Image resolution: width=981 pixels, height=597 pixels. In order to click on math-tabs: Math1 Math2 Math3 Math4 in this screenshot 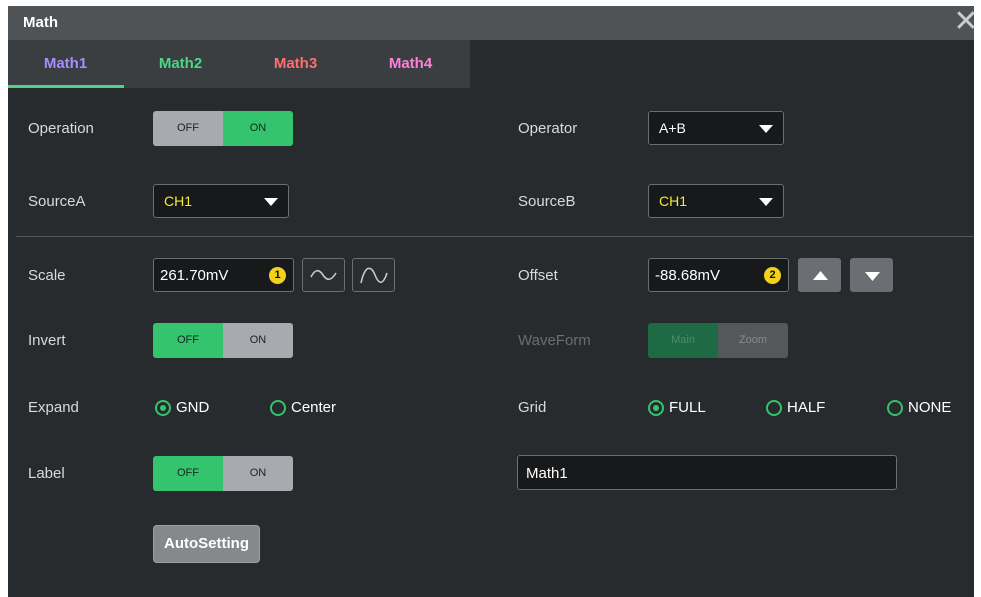, I will do `click(239, 64)`.